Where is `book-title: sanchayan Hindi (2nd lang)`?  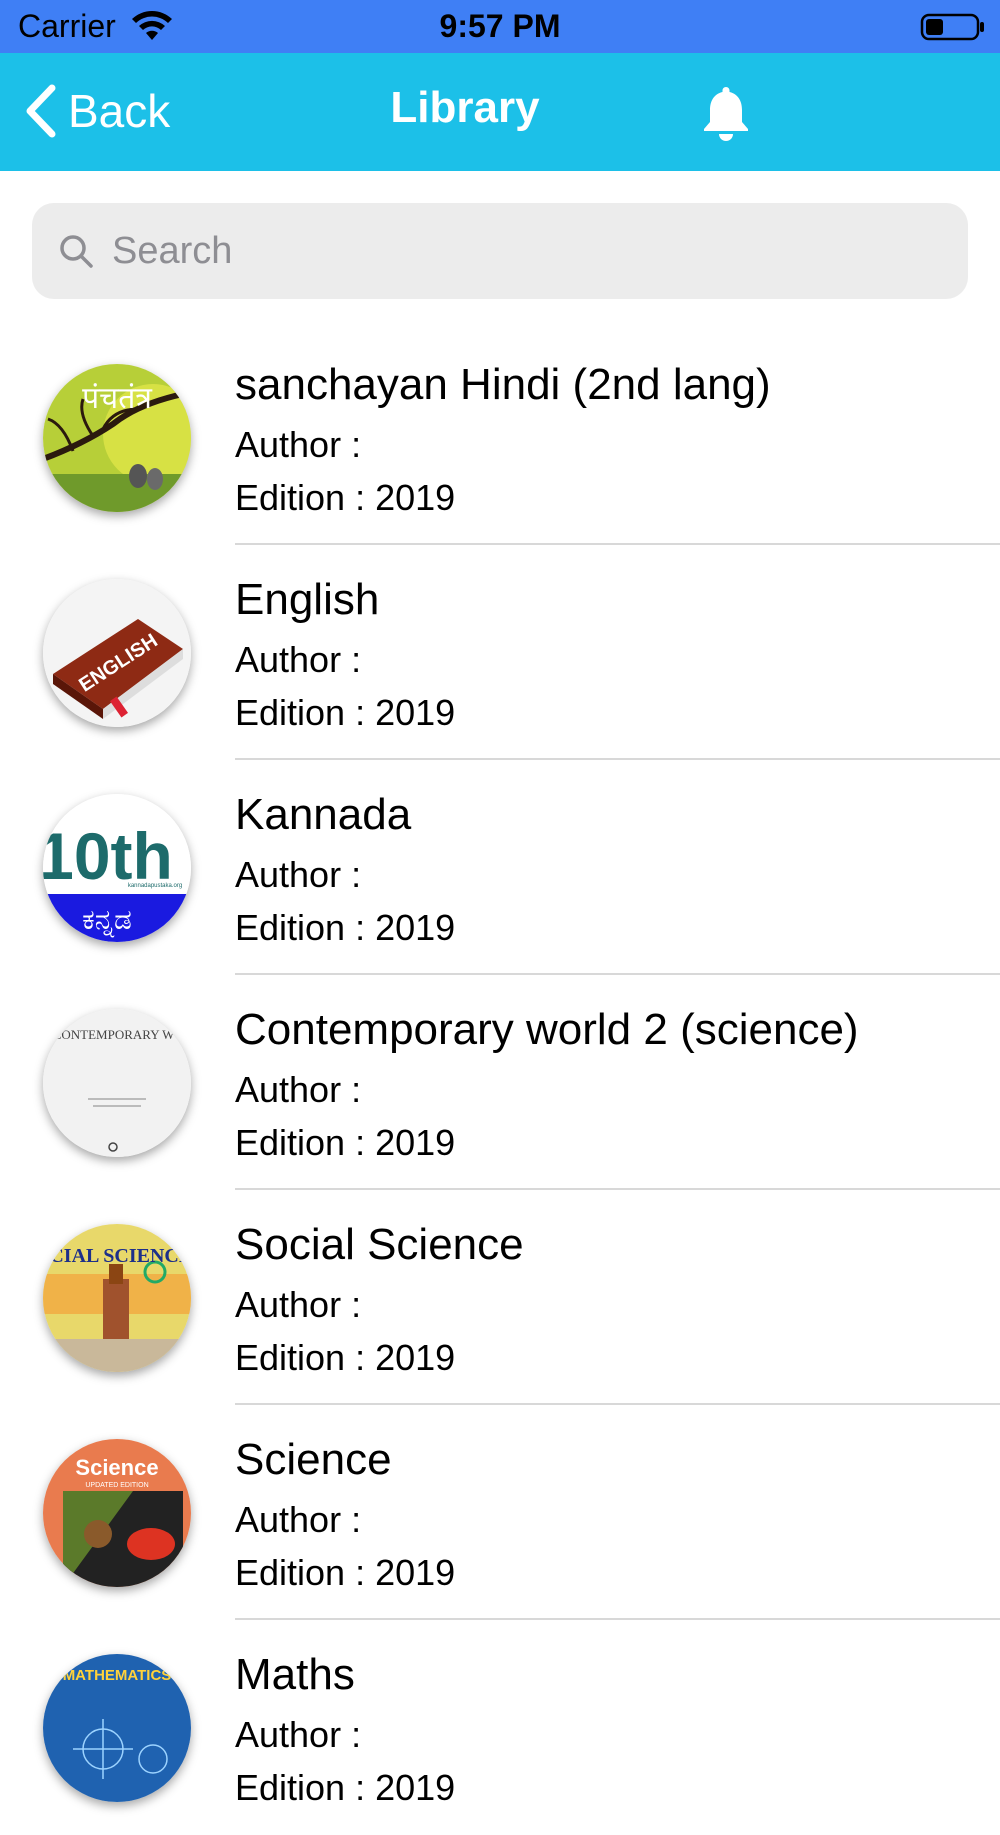
book-title: sanchayan Hindi (2nd lang) is located at coordinates (503, 384).